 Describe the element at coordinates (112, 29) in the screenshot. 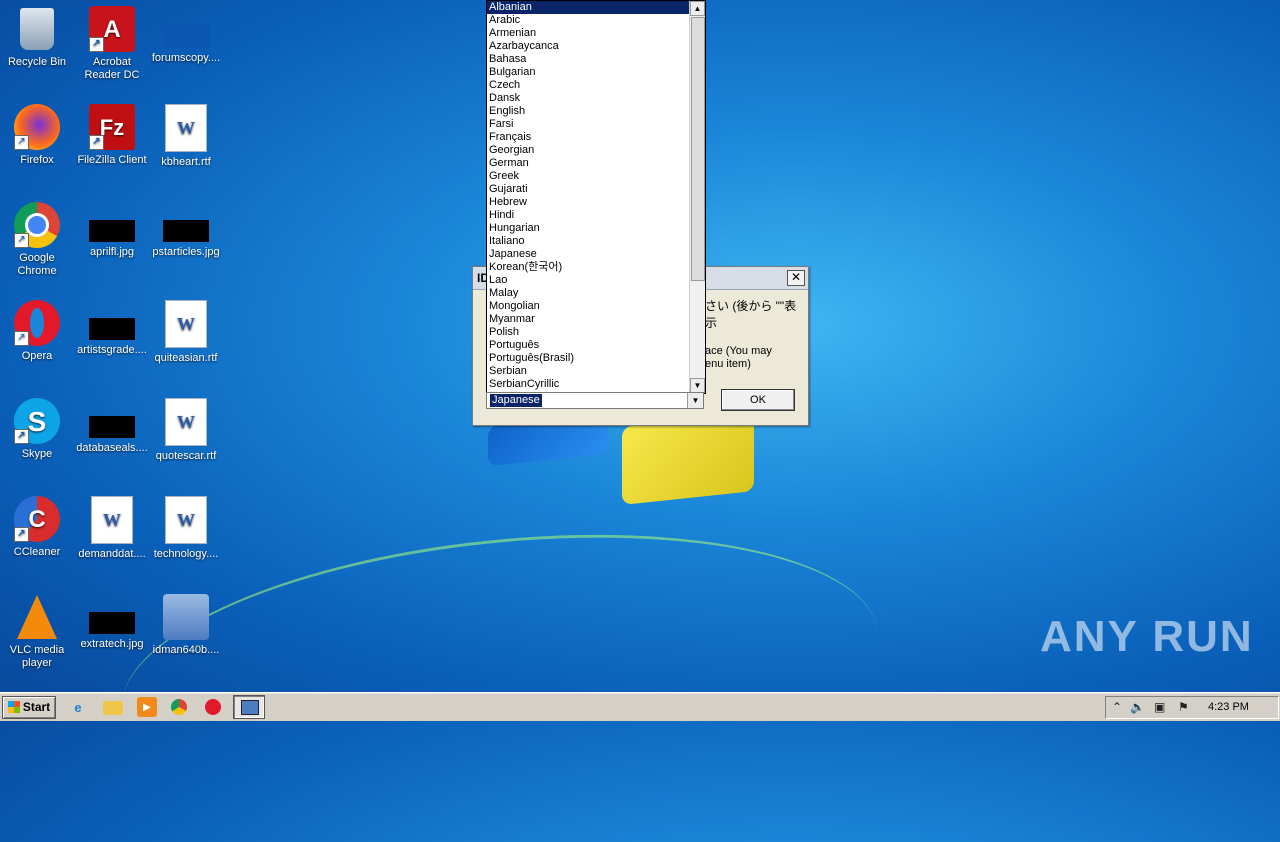

I see `acrobat-reader-icon: A ↗` at that location.